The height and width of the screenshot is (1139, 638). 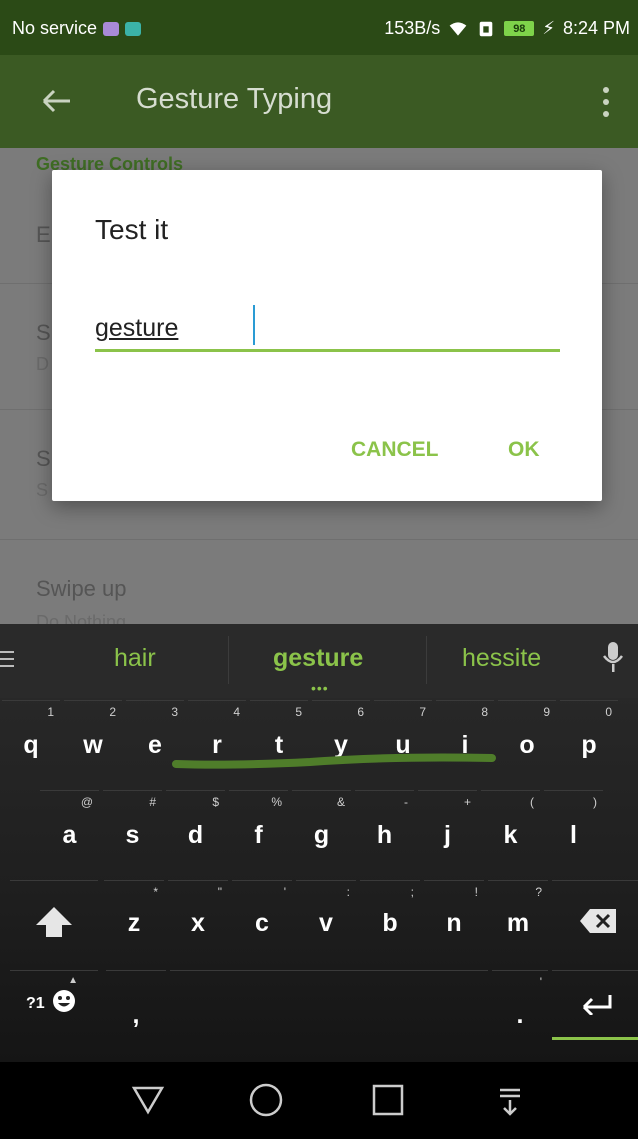 What do you see at coordinates (319, 27) in the screenshot?
I see `status-bar: No service 153B/s 98 ⚡ 8:24 PM` at bounding box center [319, 27].